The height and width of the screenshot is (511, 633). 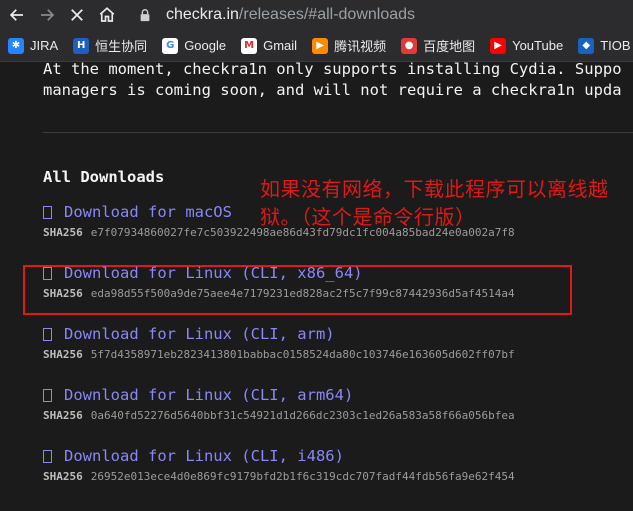 I want to click on home-button, so click(x=107, y=15).